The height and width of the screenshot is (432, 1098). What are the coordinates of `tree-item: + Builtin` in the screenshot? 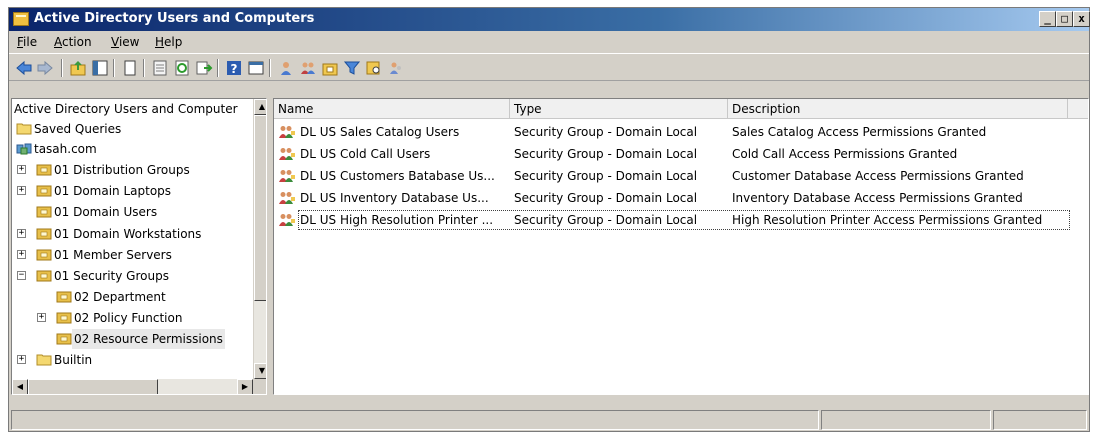 It's located at (132, 360).